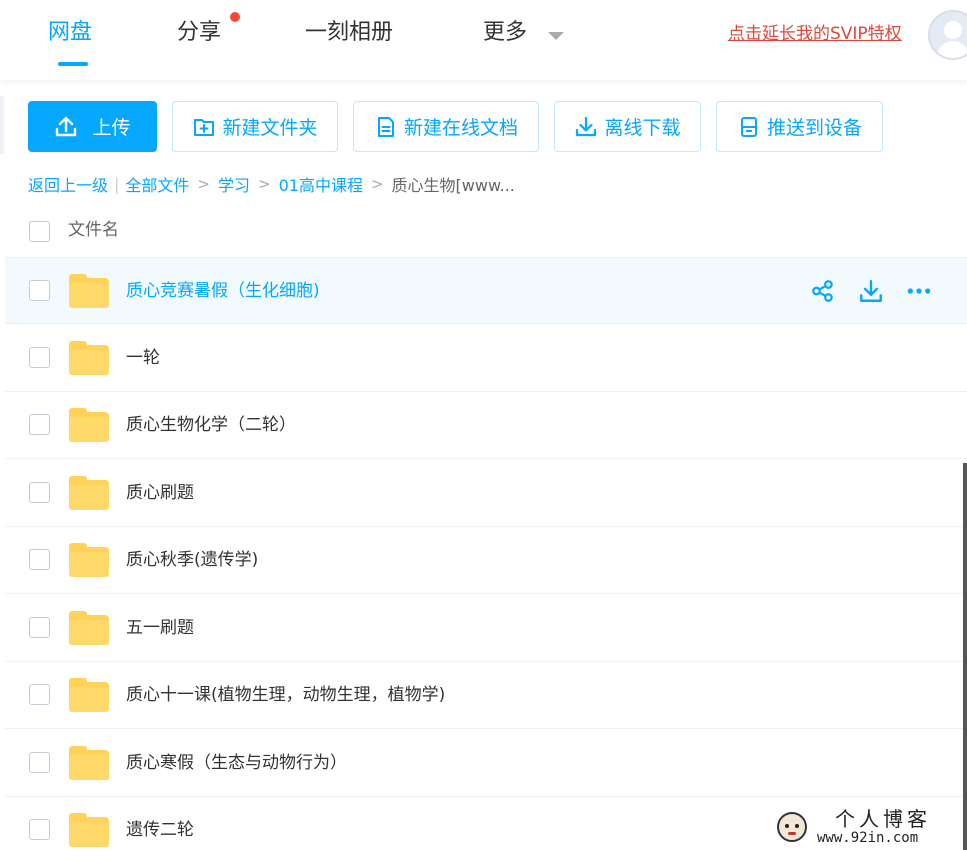 This screenshot has width=967, height=850. Describe the element at coordinates (93, 230) in the screenshot. I see `column-header-filename: 文件名` at that location.